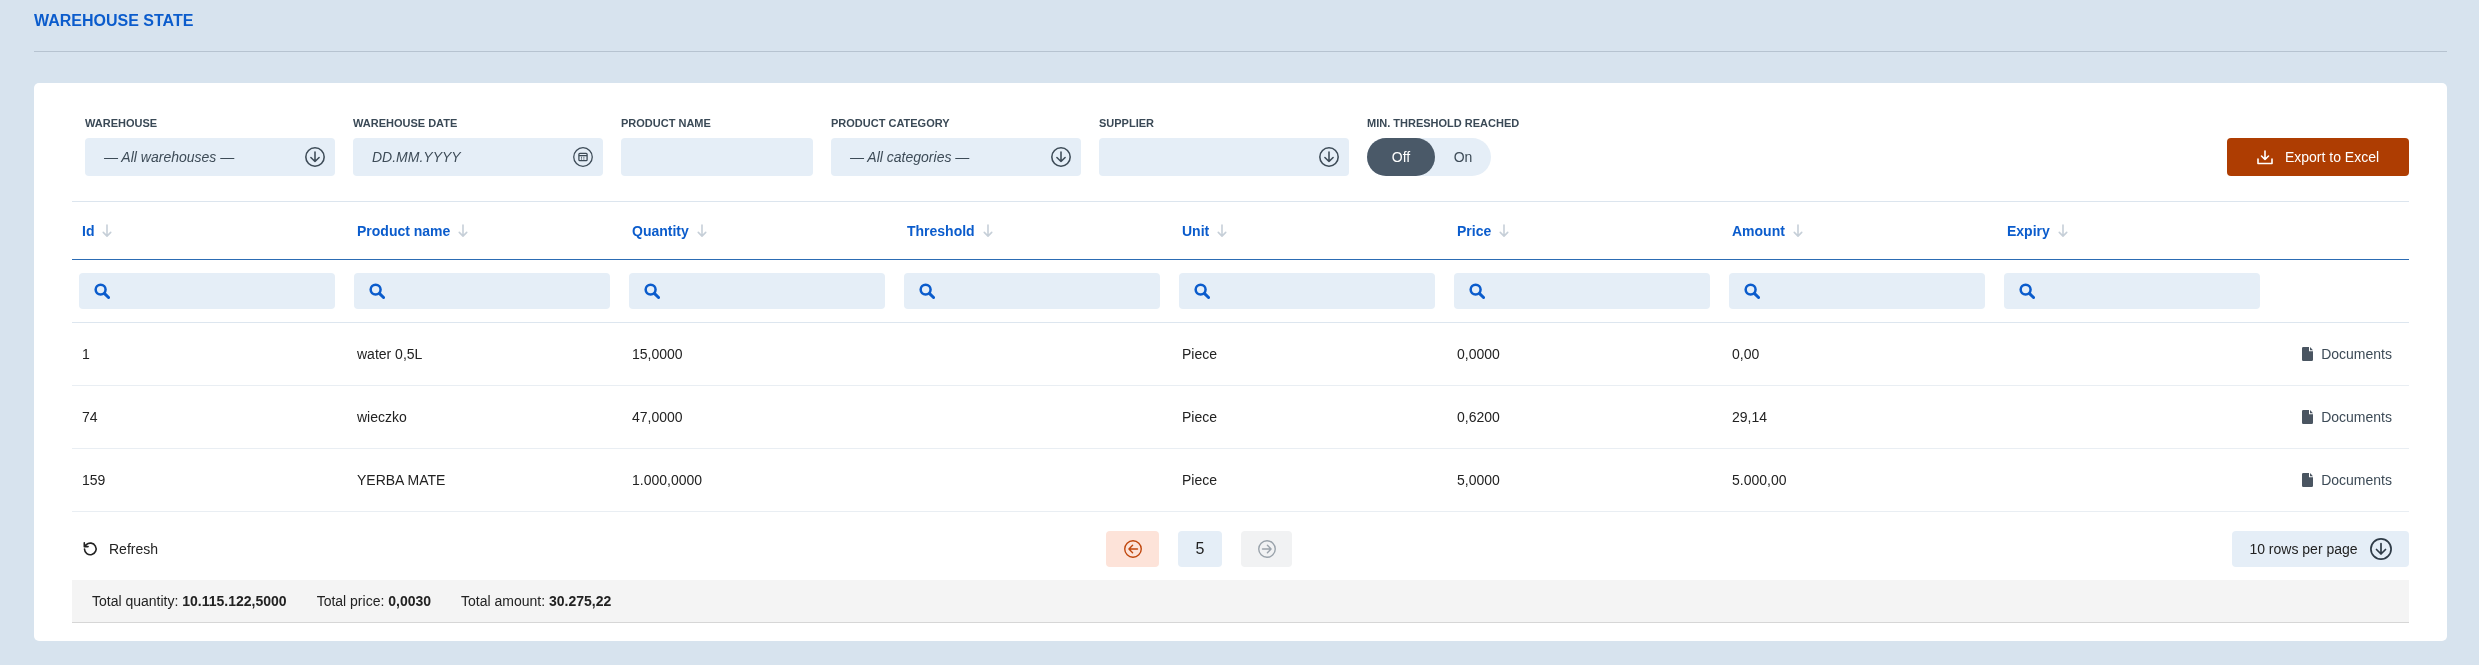 Image resolution: width=2479 pixels, height=665 pixels. I want to click on text-field, so click(717, 157).